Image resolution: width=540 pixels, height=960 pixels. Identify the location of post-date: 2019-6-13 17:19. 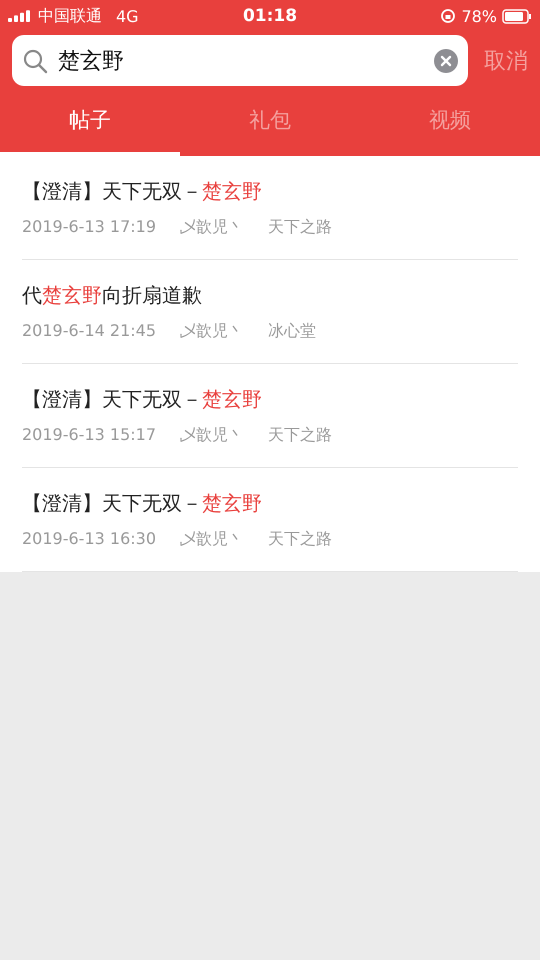
(89, 227).